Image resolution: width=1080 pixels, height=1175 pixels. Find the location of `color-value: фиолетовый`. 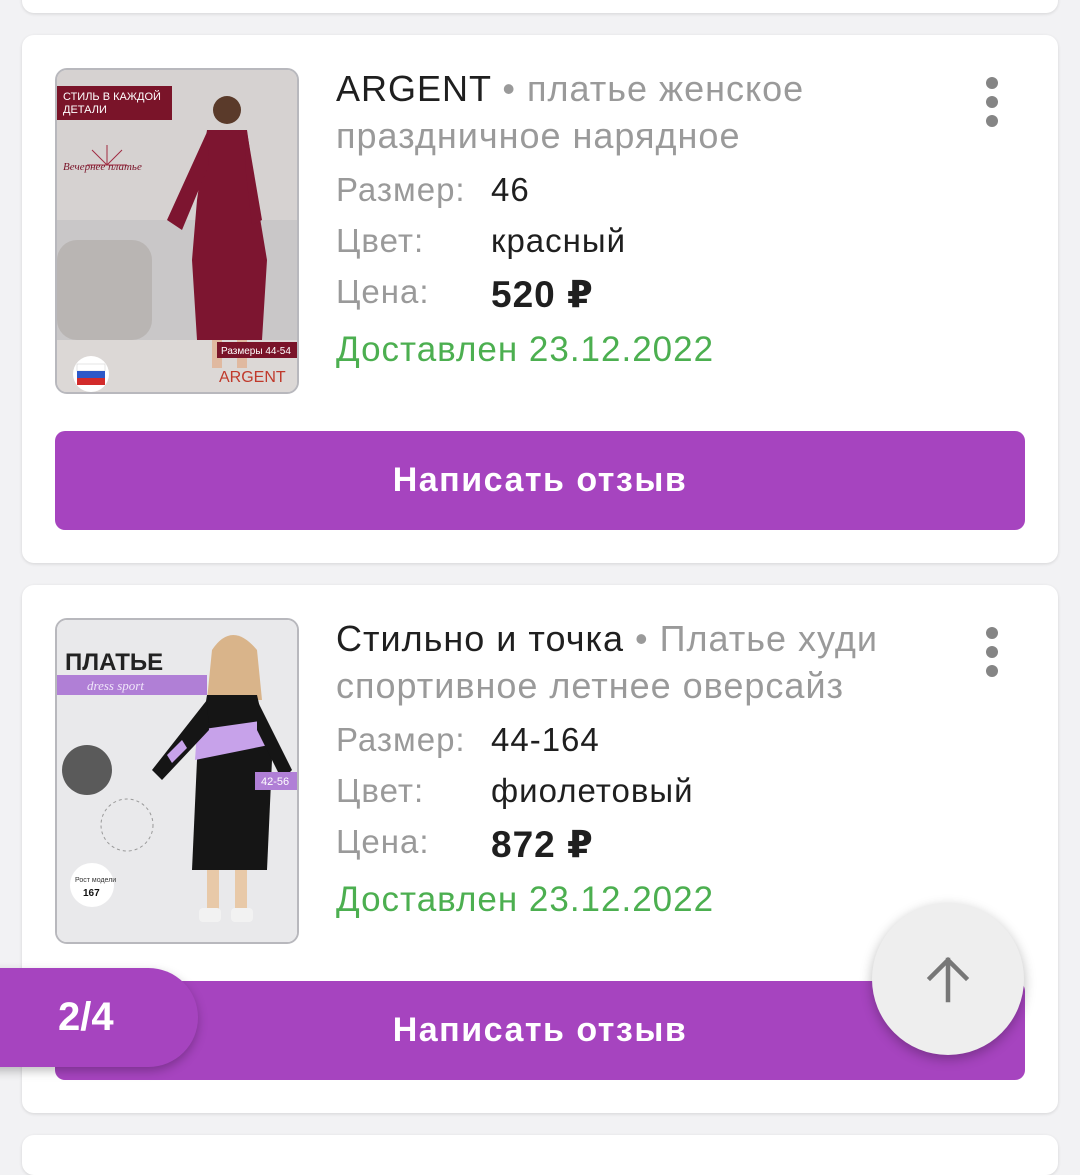

color-value: фиолетовый is located at coordinates (592, 790).